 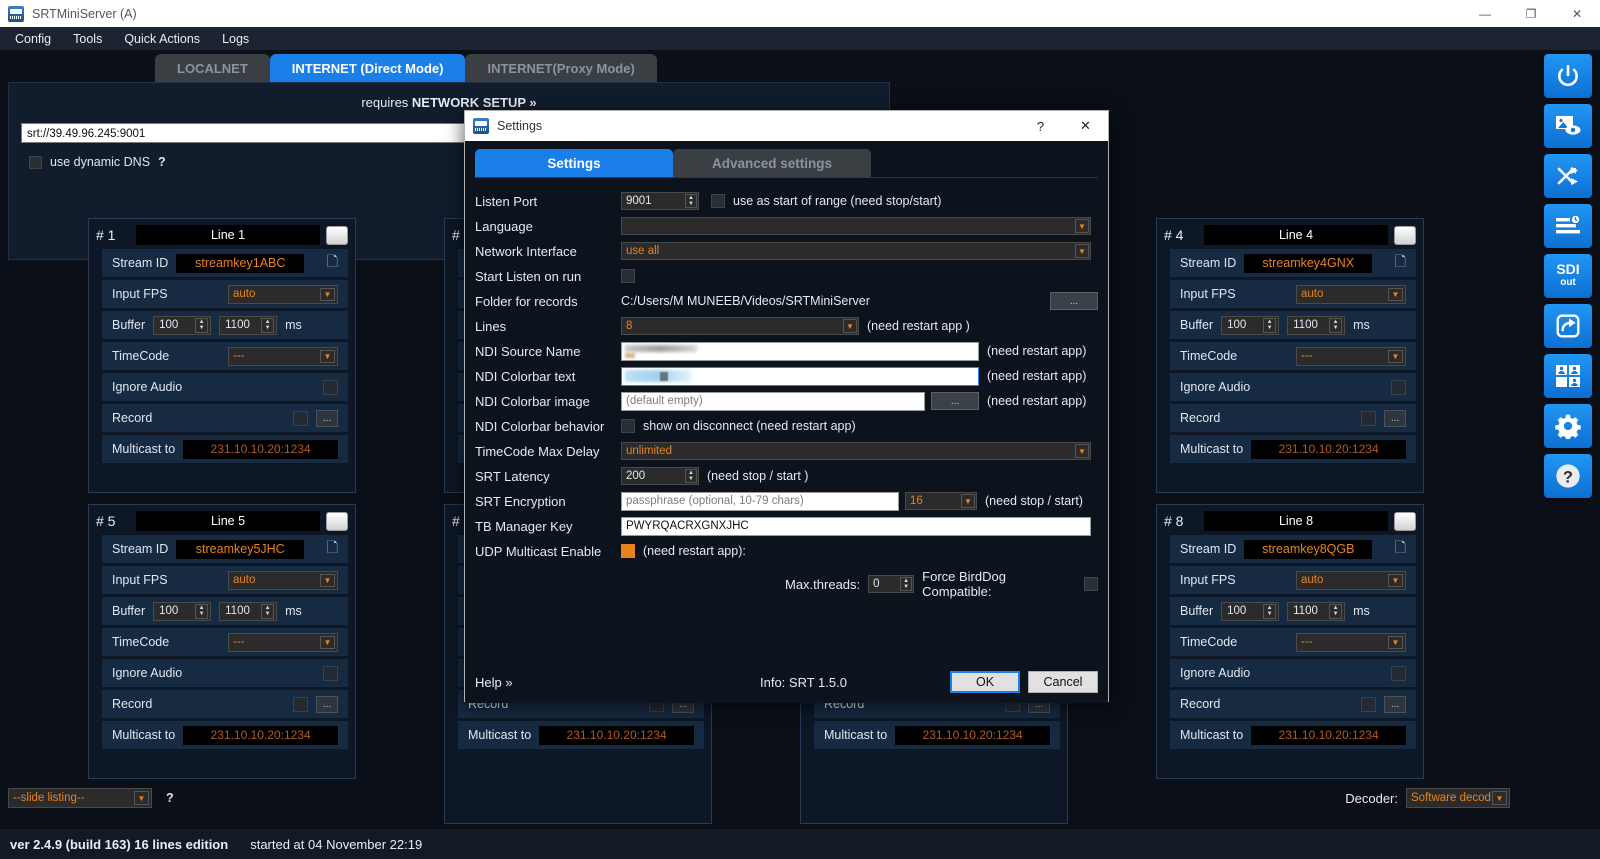 What do you see at coordinates (1040, 126) in the screenshot?
I see `dialog-help-button: ?` at bounding box center [1040, 126].